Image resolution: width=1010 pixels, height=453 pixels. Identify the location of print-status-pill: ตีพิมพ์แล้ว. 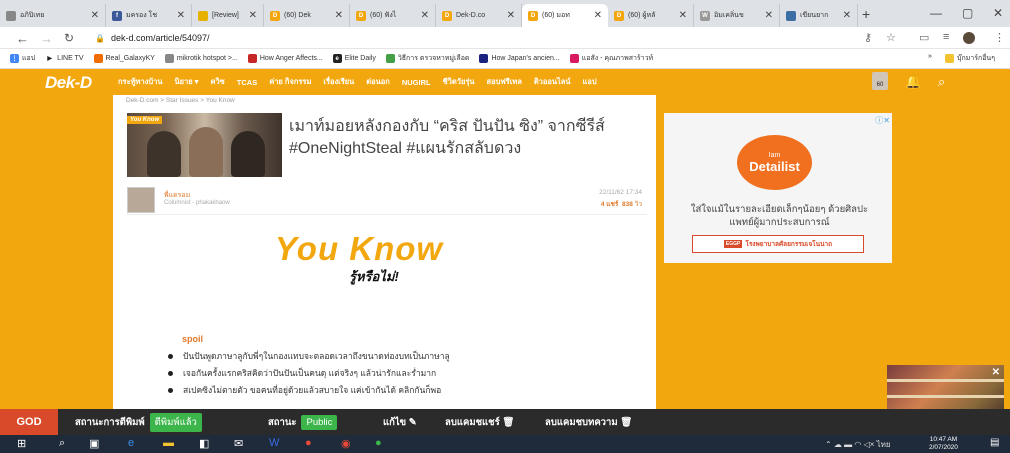
(175, 422).